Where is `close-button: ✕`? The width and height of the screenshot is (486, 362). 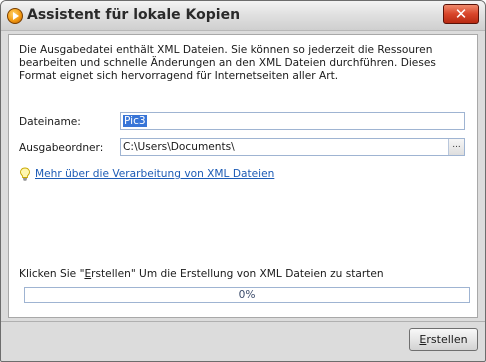 close-button: ✕ is located at coordinates (461, 14).